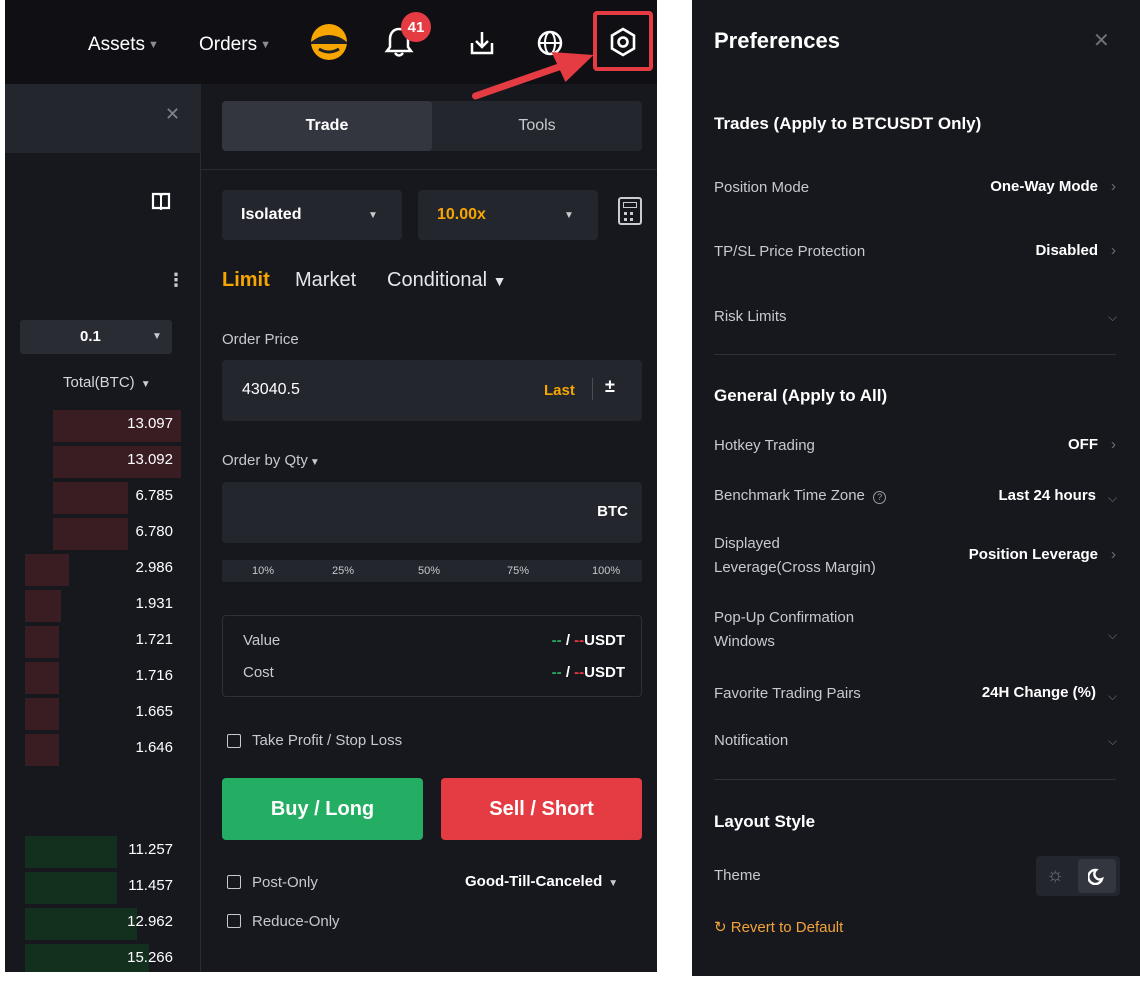 The height and width of the screenshot is (982, 1140). I want to click on ask-total-value: 6.785, so click(154, 495).